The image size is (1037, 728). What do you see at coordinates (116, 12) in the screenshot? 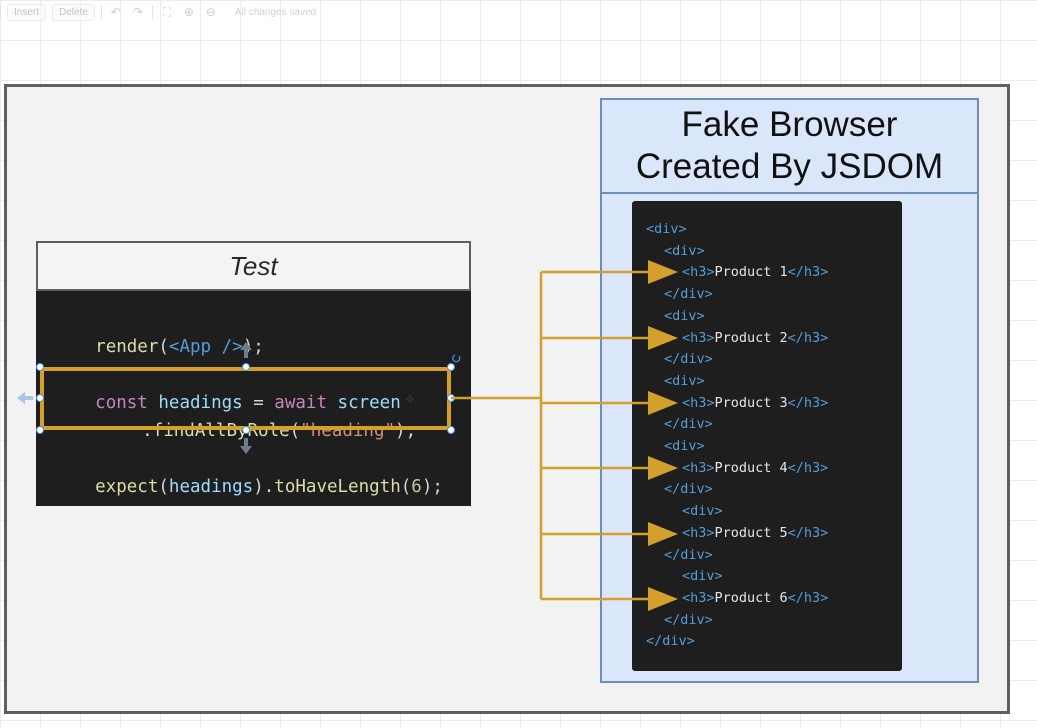
I see `undo-icon: ↶` at bounding box center [116, 12].